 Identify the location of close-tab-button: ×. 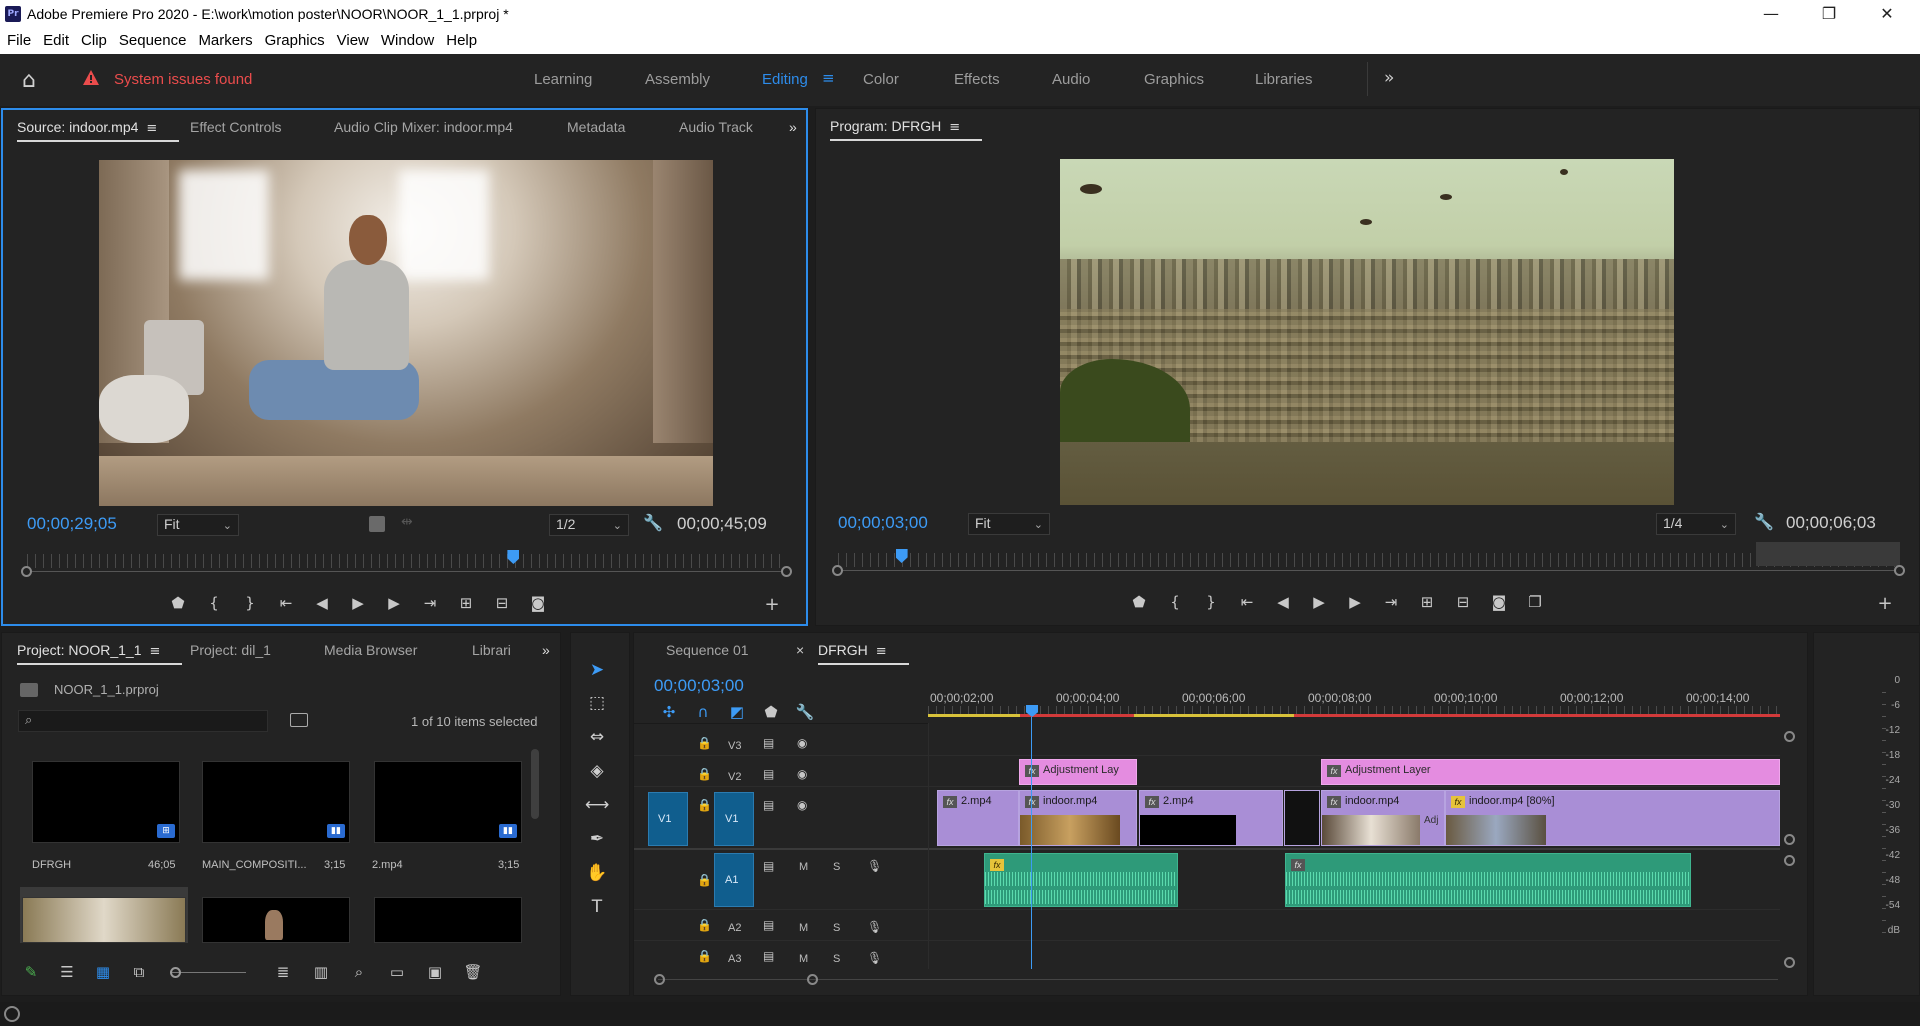
(800, 650).